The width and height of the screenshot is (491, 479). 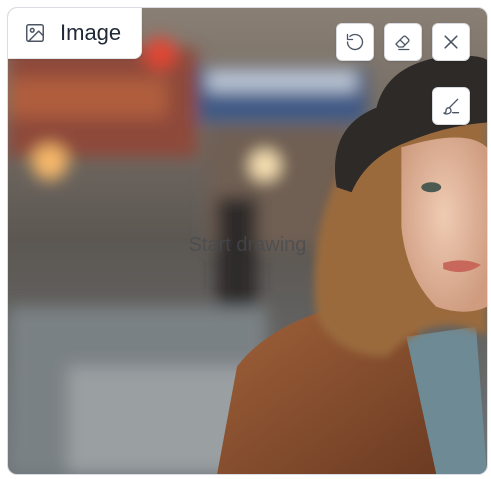 I want to click on close-icon, so click(x=451, y=42).